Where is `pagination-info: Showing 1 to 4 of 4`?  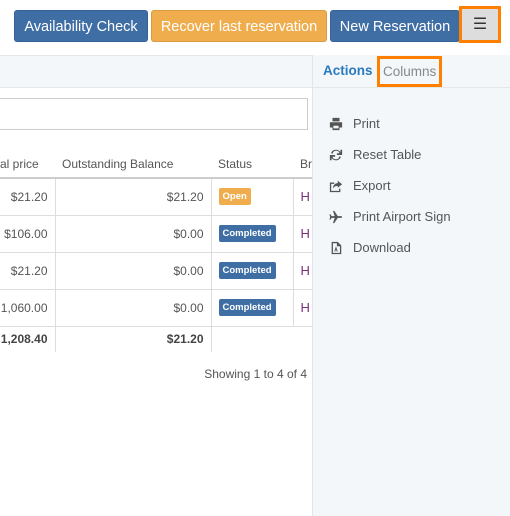
pagination-info: Showing 1 to 4 of 4 is located at coordinates (255, 374).